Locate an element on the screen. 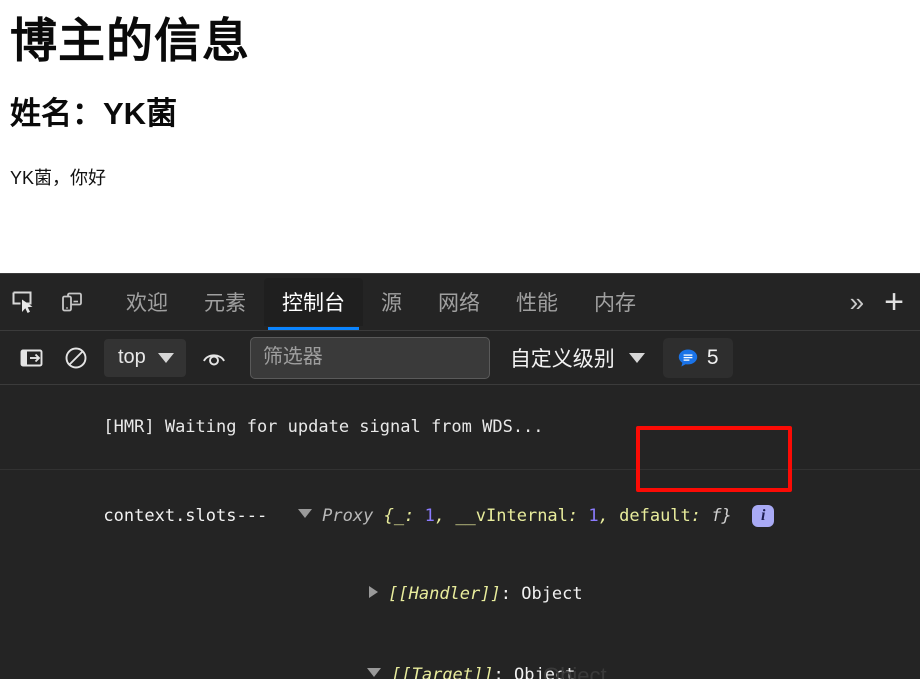 Image resolution: width=920 pixels, height=679 pixels. tab-elements: 元素 is located at coordinates (225, 302).